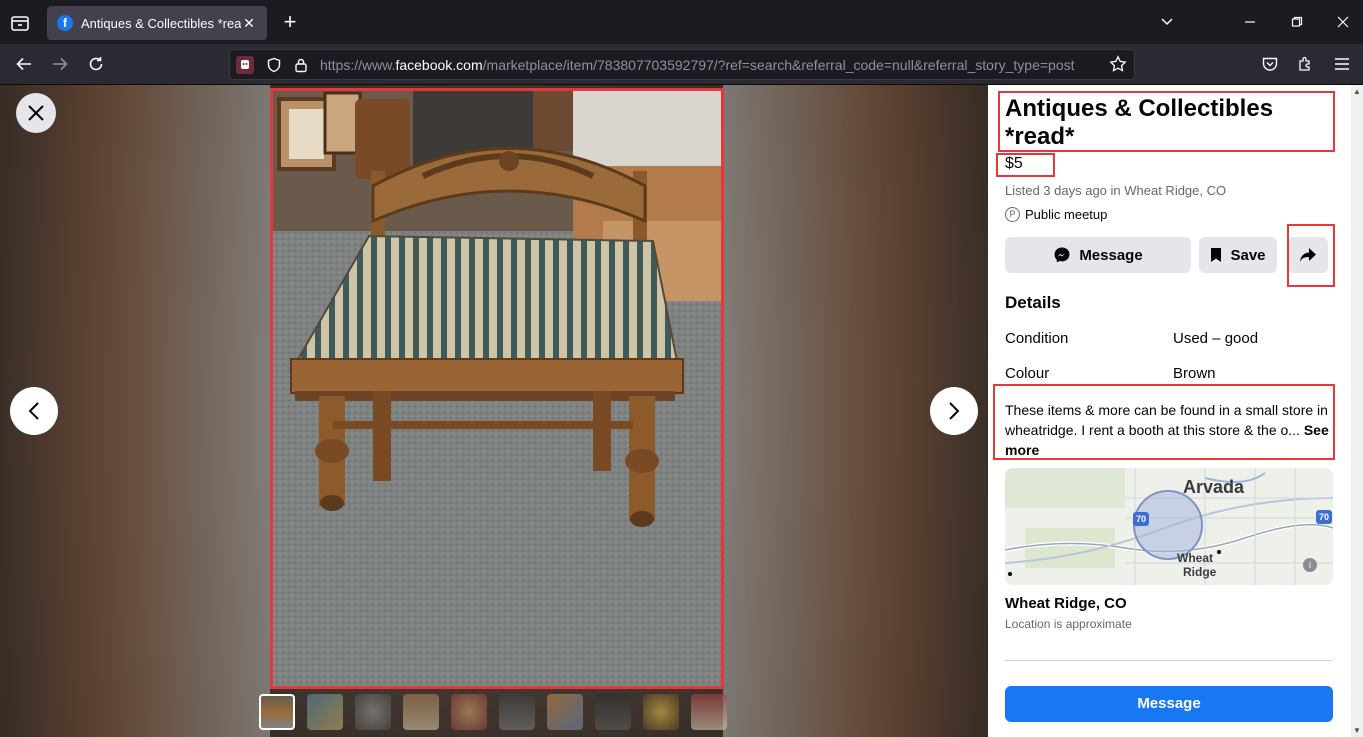  I want to click on details-heading: Details, so click(1033, 302).